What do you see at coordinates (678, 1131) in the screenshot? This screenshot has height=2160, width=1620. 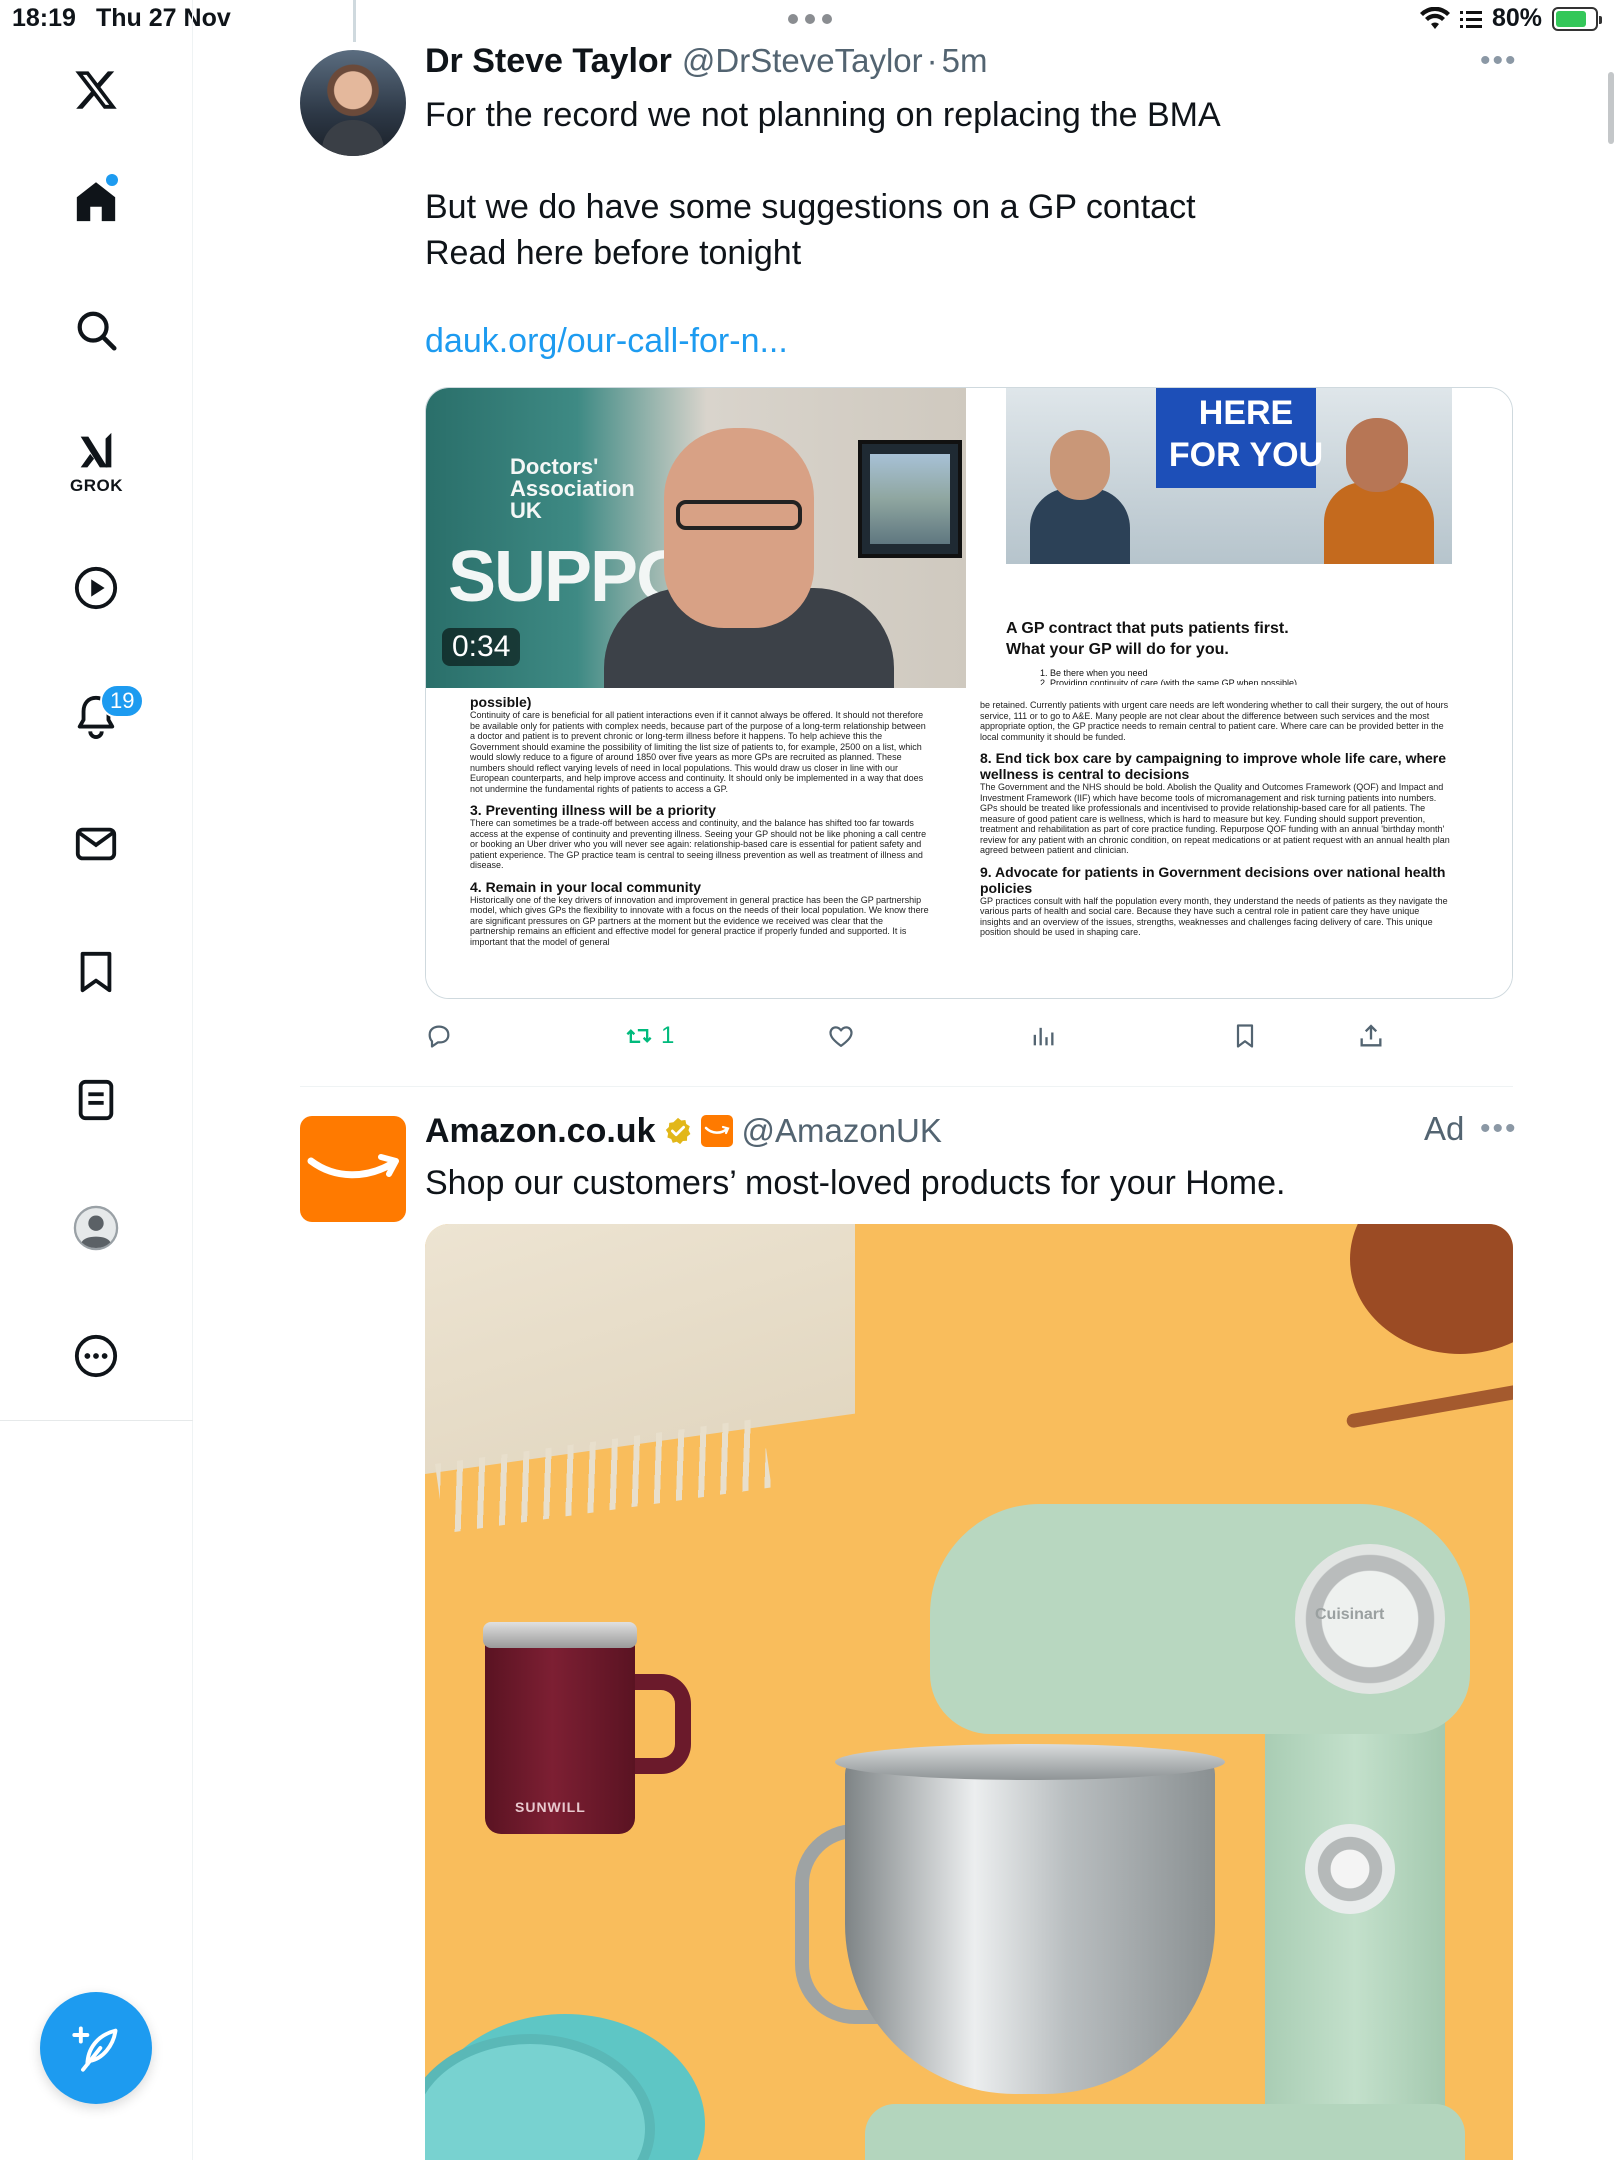 I see `verified-badge-icon` at bounding box center [678, 1131].